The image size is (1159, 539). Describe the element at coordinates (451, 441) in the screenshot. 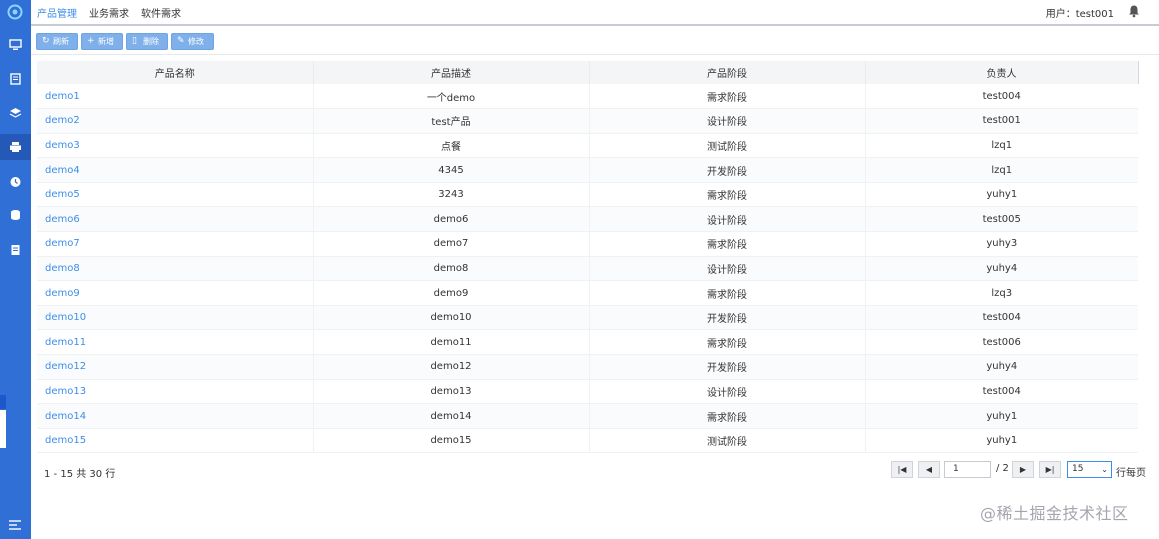

I see `cell-product-description: demo15` at that location.